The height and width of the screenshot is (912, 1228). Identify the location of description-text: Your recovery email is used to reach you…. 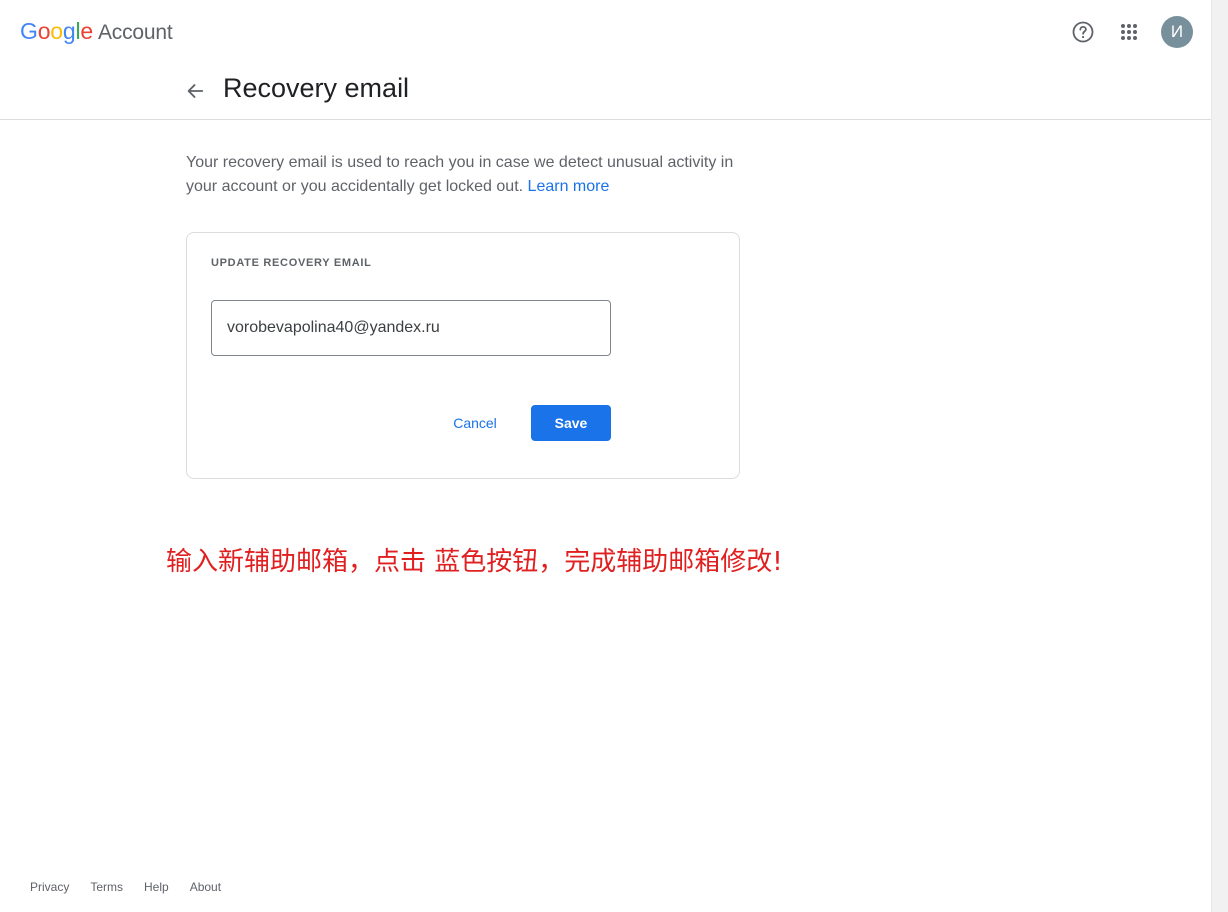
(460, 174).